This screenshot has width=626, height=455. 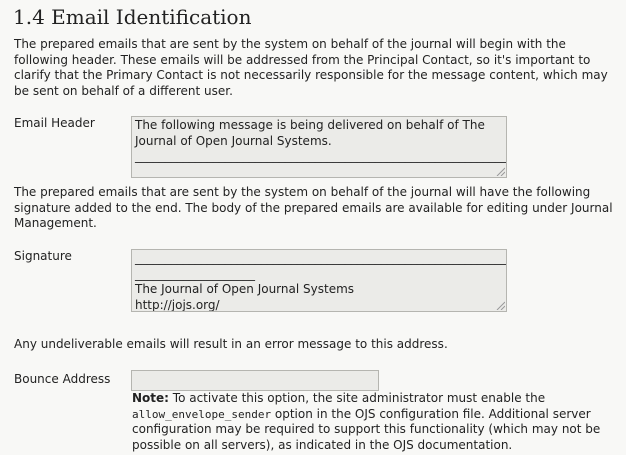 What do you see at coordinates (54, 123) in the screenshot?
I see `email-header-label: Email Header` at bounding box center [54, 123].